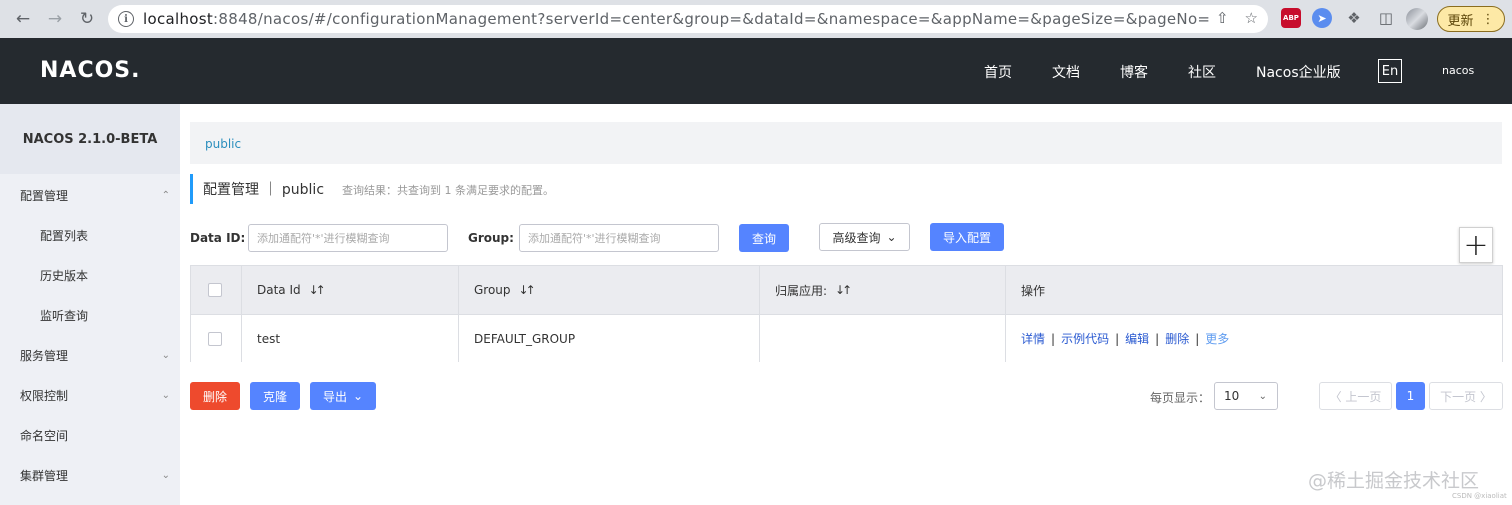 The width and height of the screenshot is (1512, 505). What do you see at coordinates (264, 190) in the screenshot?
I see `page-title: 配置管理 ｜ public` at bounding box center [264, 190].